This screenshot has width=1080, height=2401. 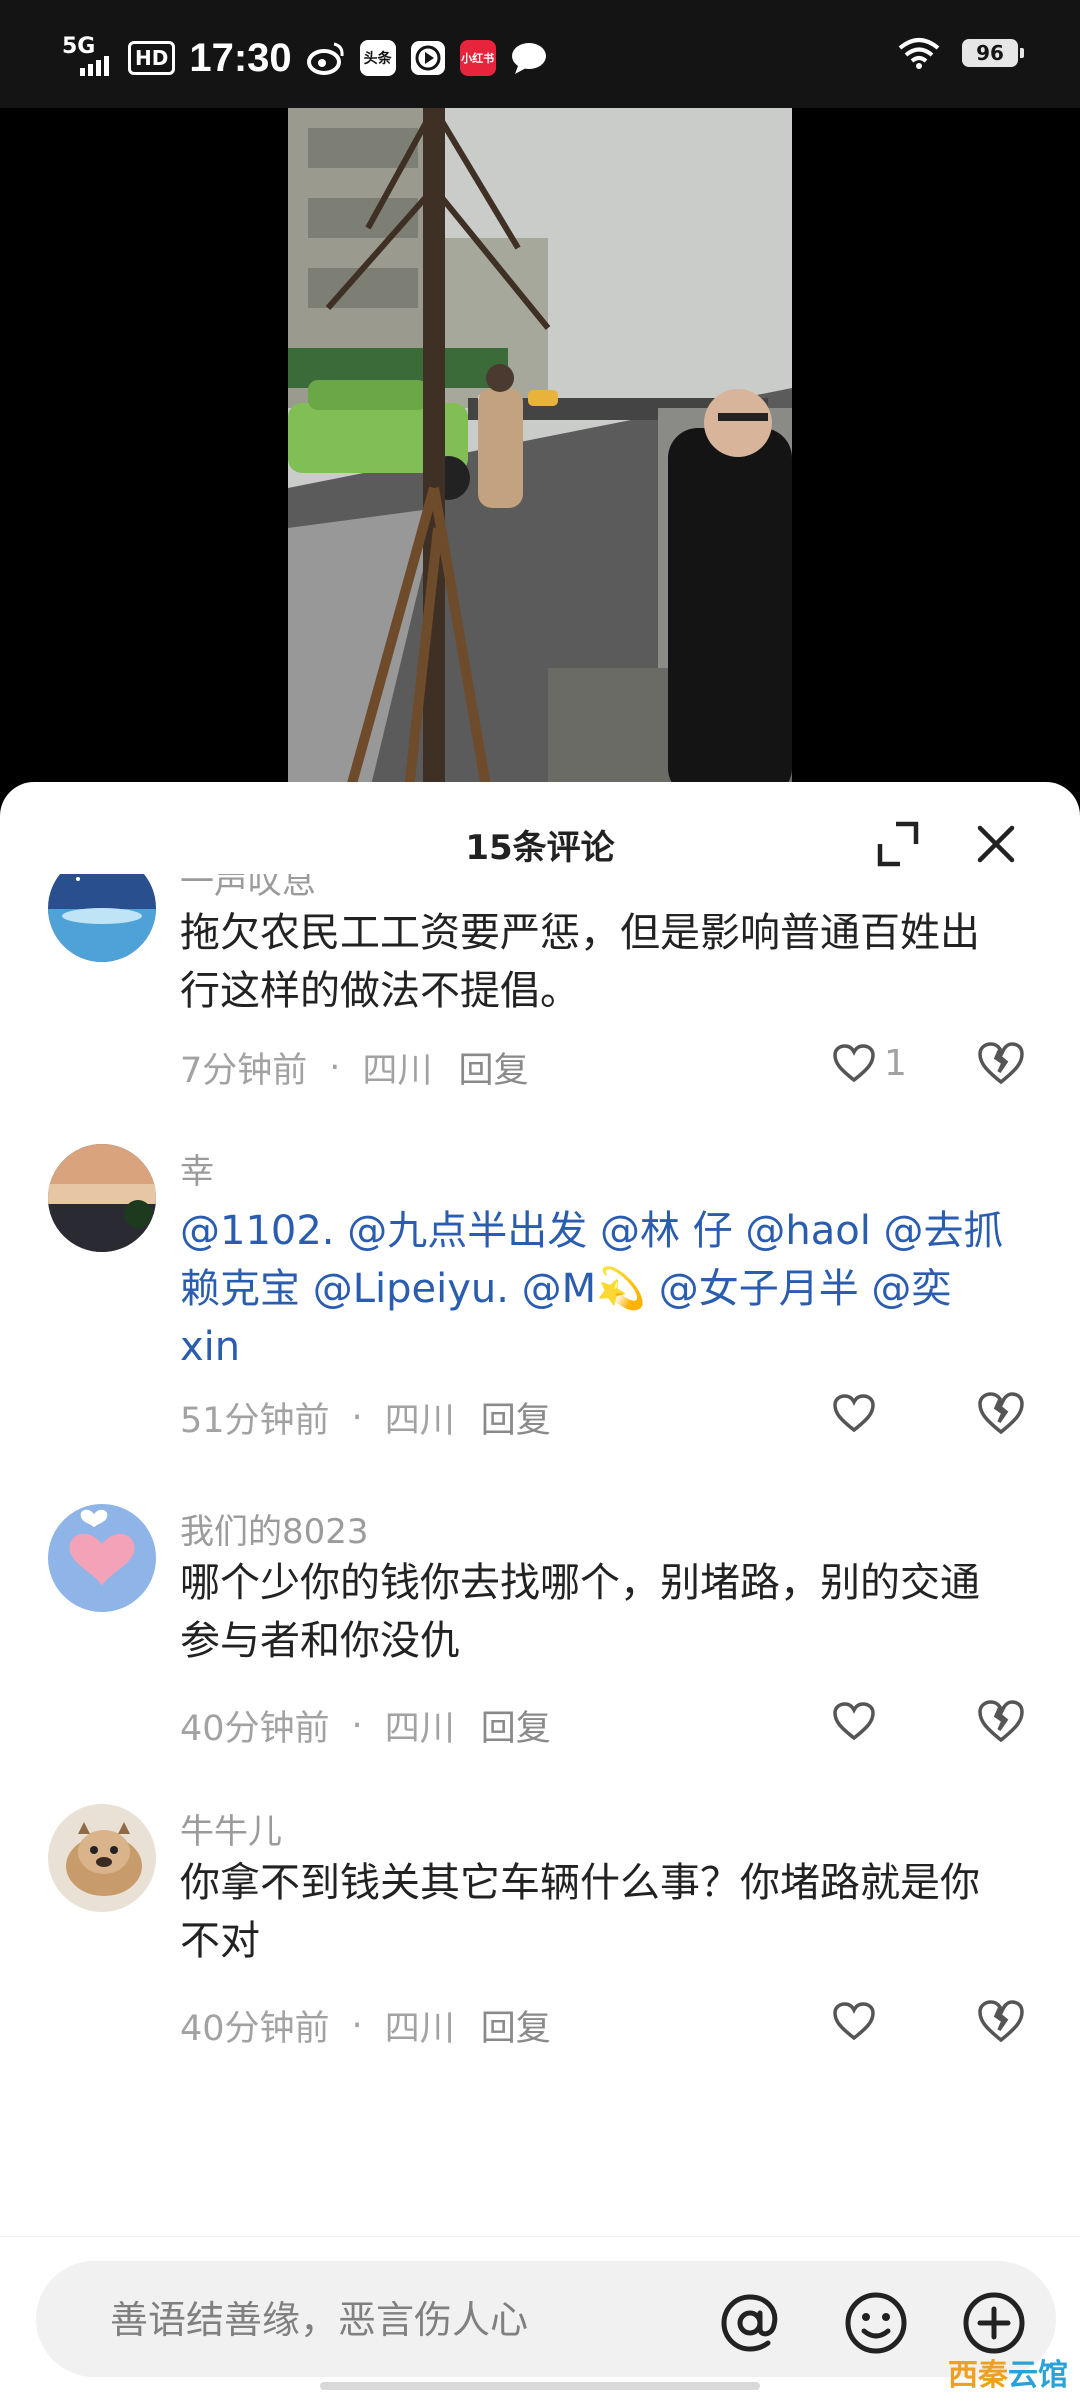 I want to click on comment-username: 幸, so click(x=197, y=1168).